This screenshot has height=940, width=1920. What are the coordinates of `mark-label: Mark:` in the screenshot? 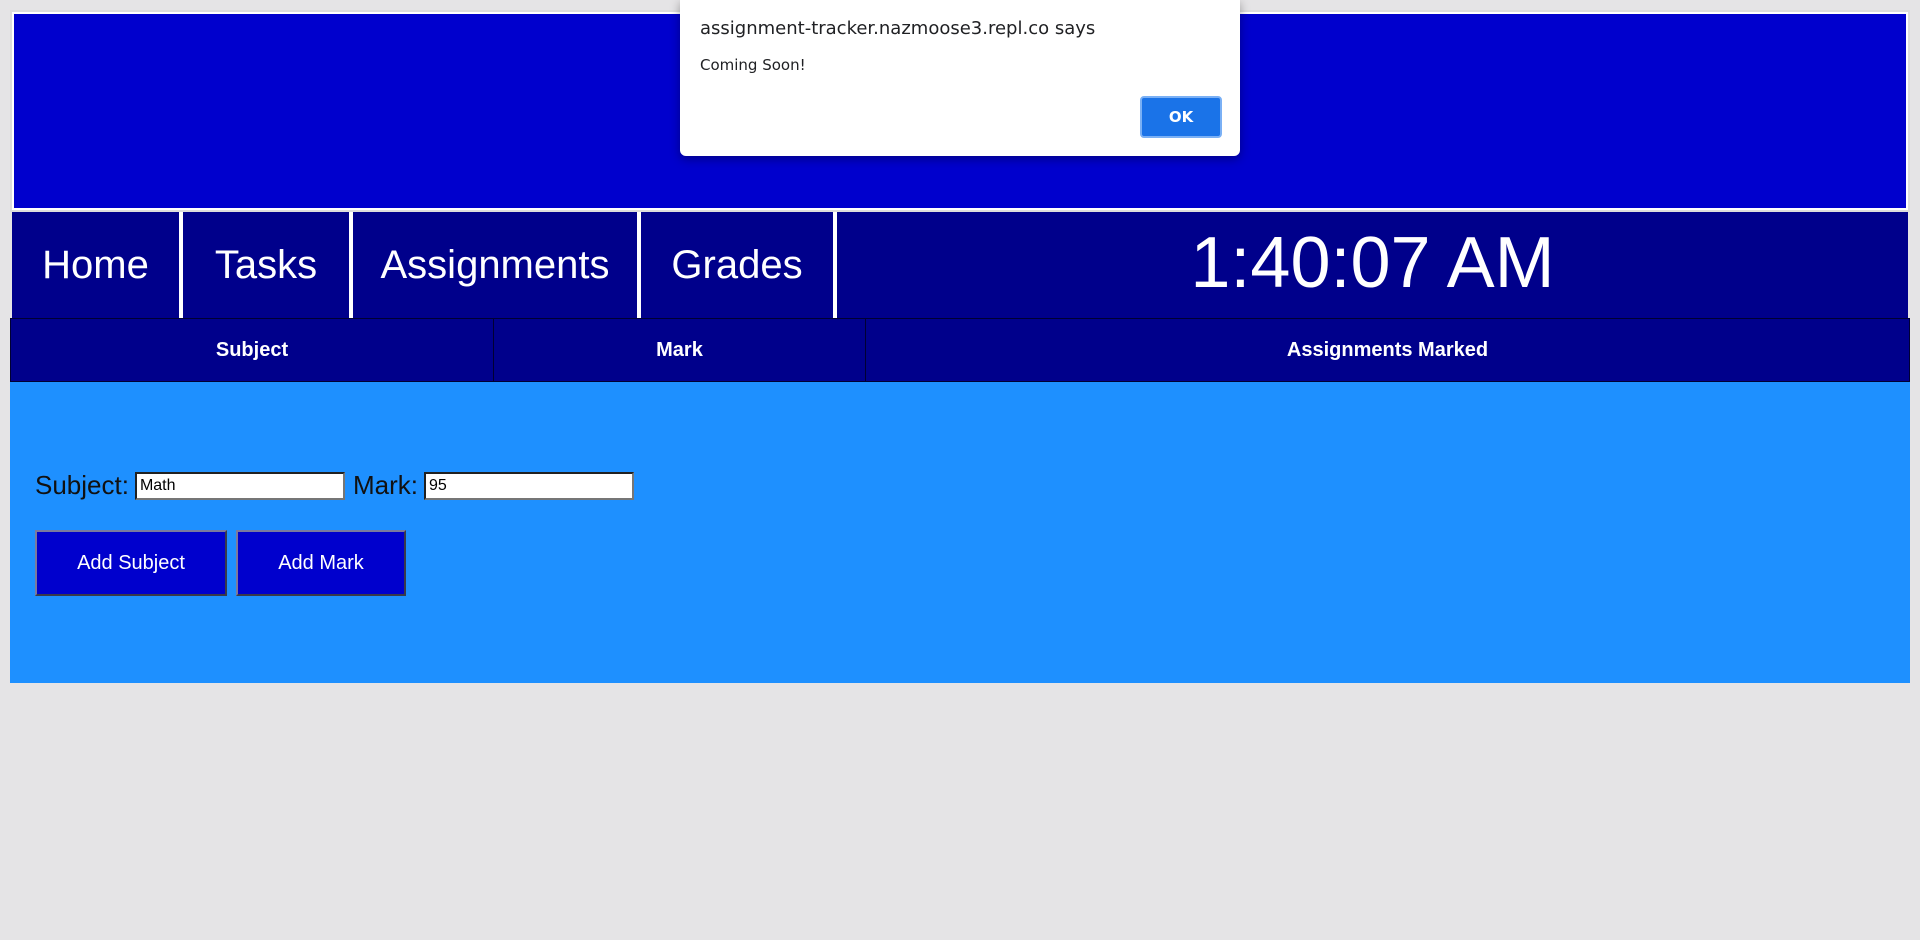 It's located at (385, 485).